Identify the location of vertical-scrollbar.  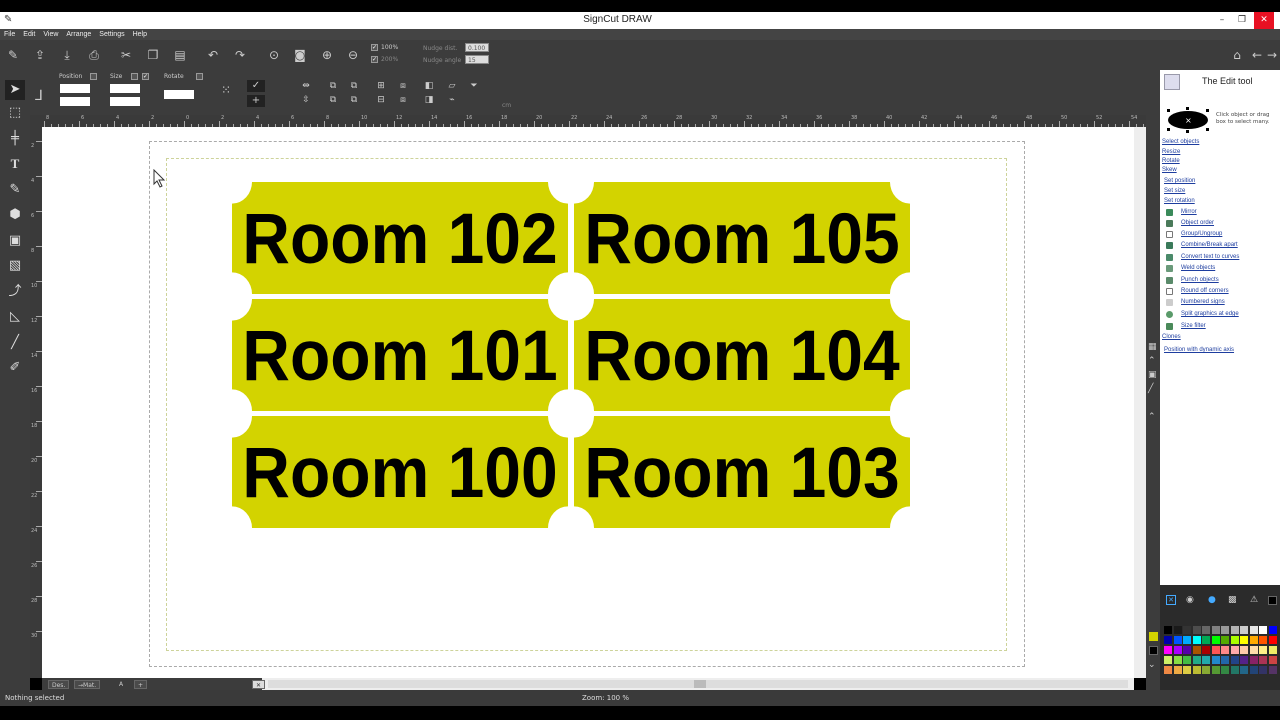
(1140, 402).